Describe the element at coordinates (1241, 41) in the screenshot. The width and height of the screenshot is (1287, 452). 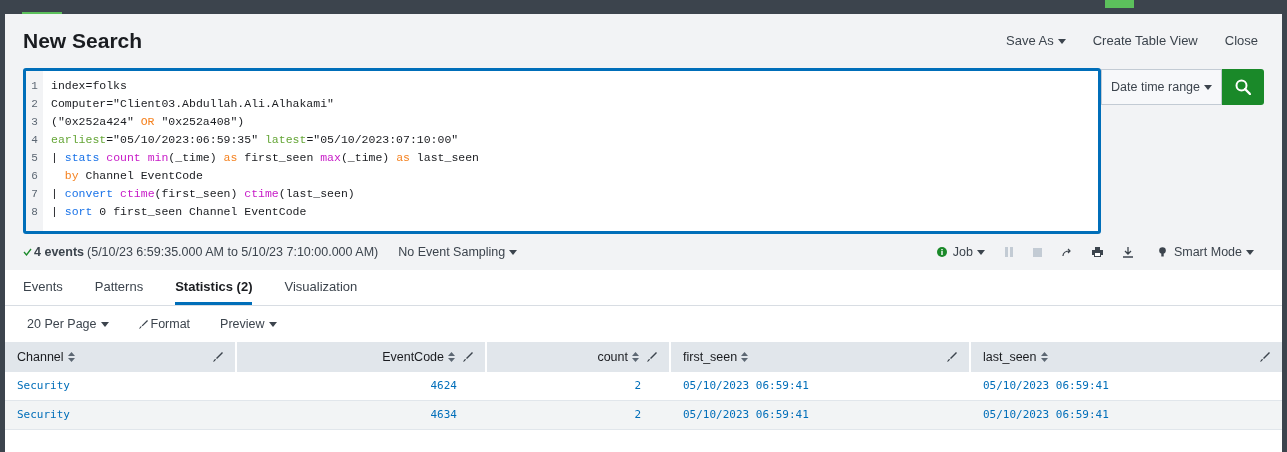
I see `header-action: Close` at that location.